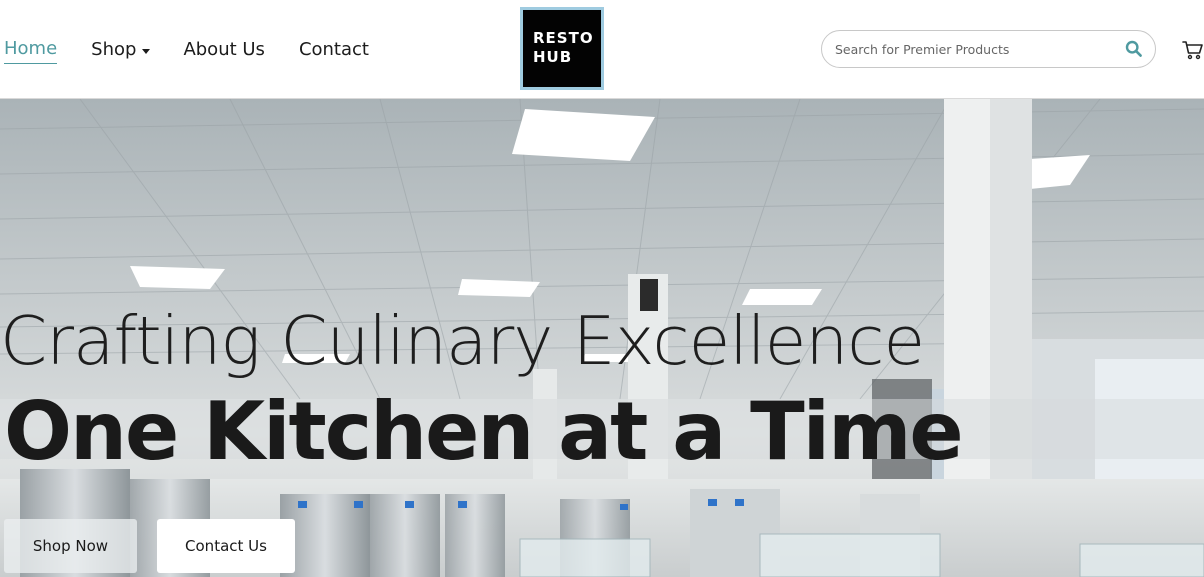 This screenshot has width=1204, height=577. Describe the element at coordinates (226, 546) in the screenshot. I see `contact-us-button: Contact Us` at that location.